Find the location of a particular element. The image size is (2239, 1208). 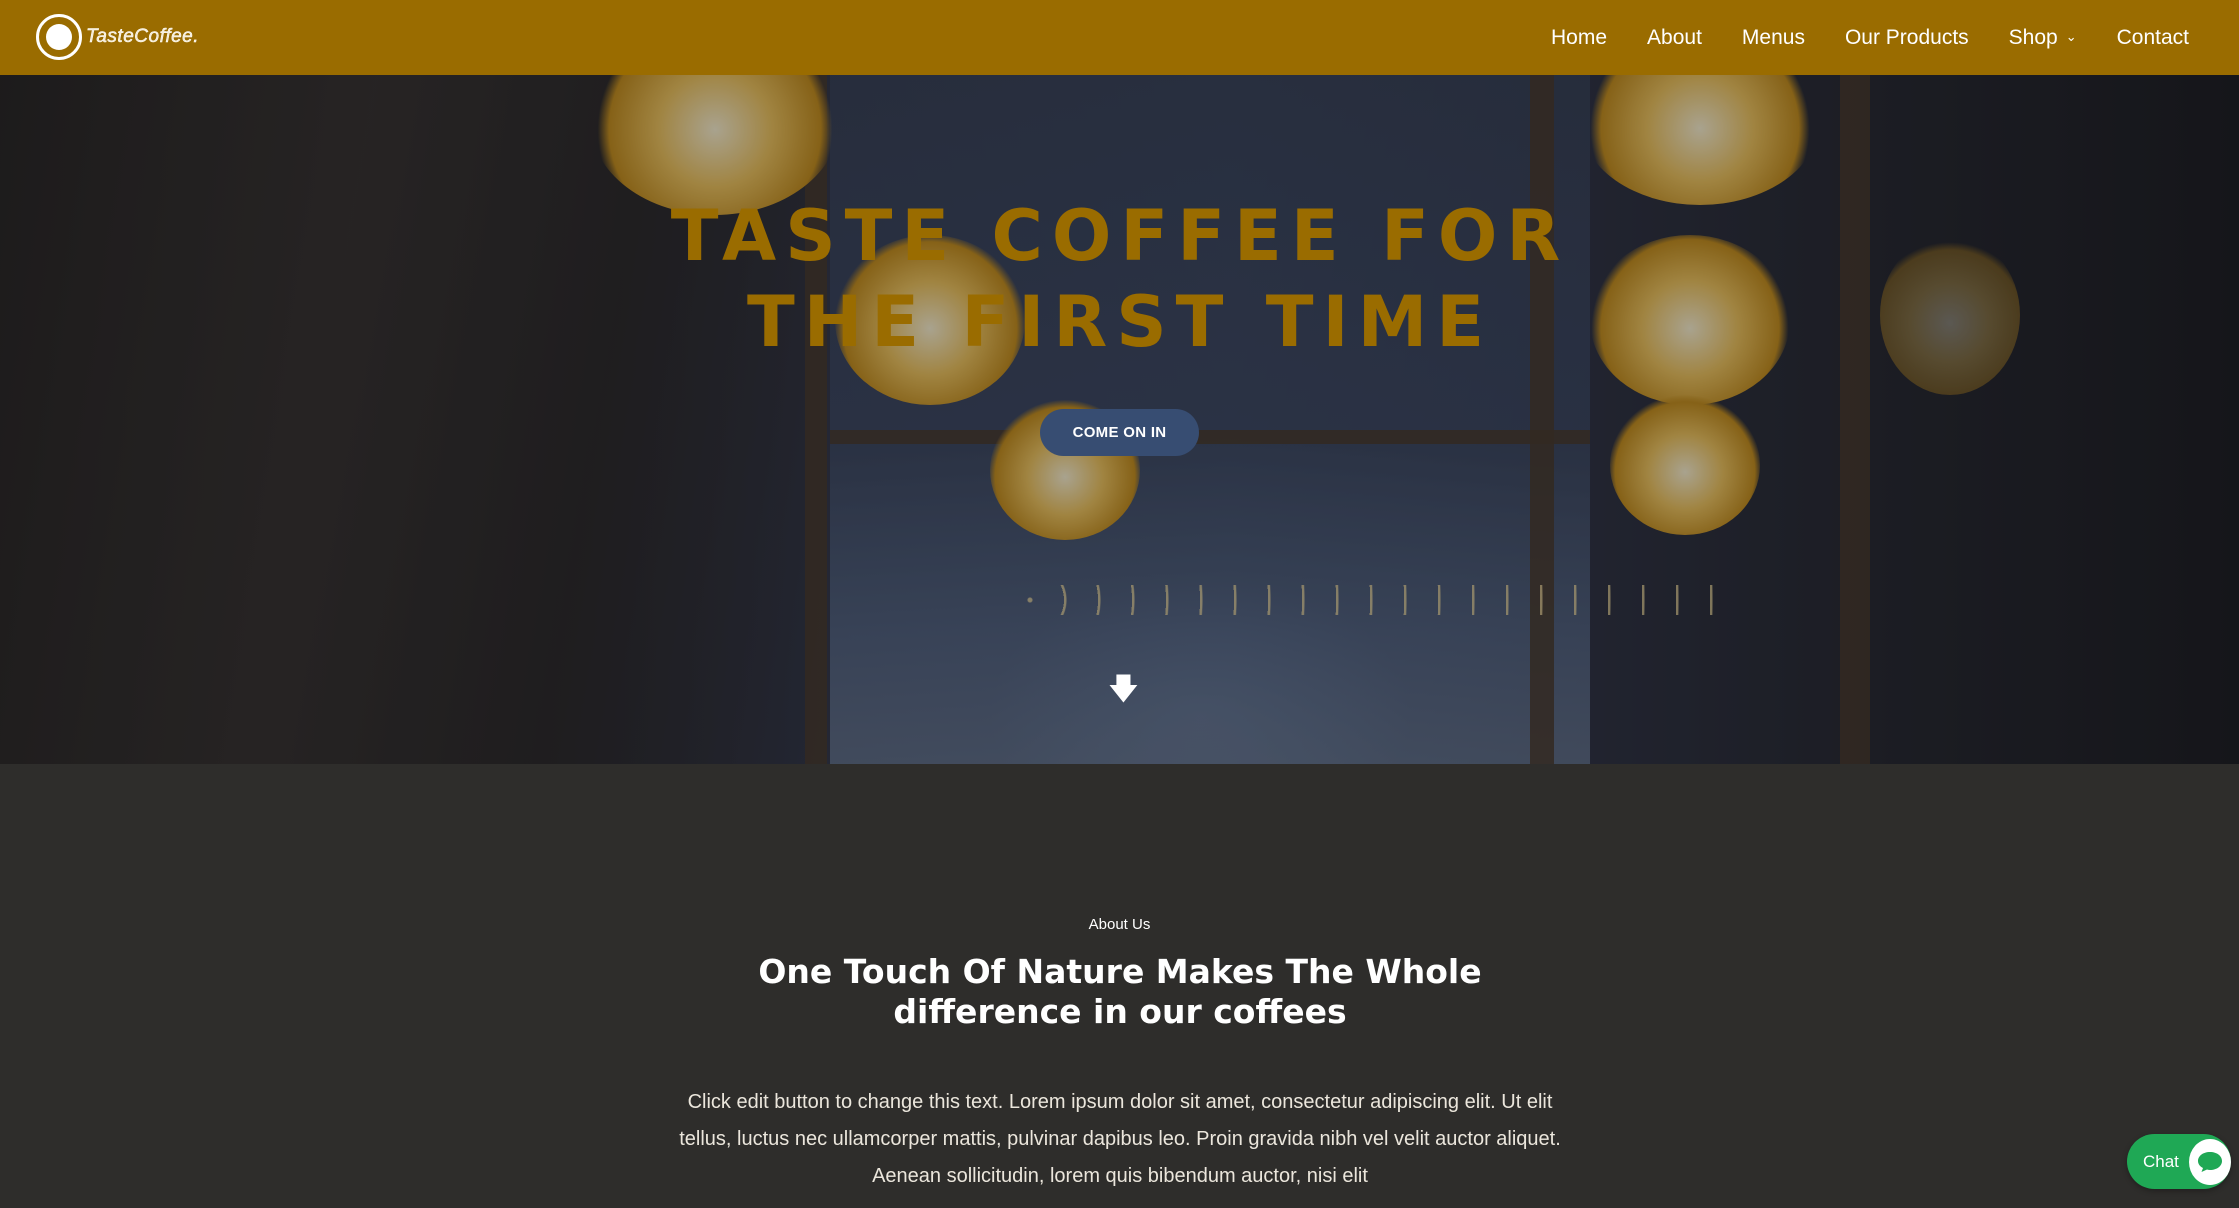

nav-item-contact: Contact is located at coordinates (2153, 38).